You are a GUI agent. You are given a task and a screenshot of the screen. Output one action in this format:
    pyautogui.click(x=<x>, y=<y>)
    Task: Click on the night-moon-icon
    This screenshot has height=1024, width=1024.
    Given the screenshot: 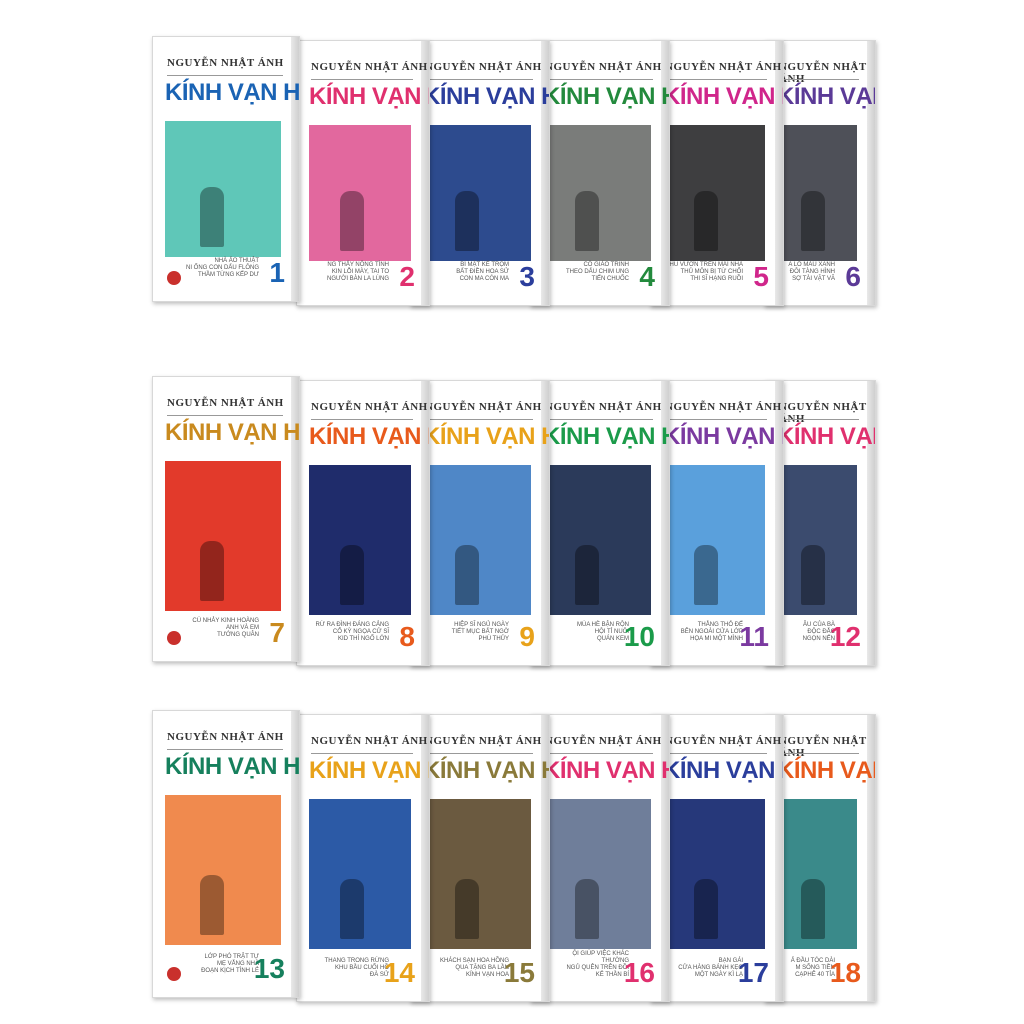 What is the action you would take?
    pyautogui.click(x=467, y=221)
    